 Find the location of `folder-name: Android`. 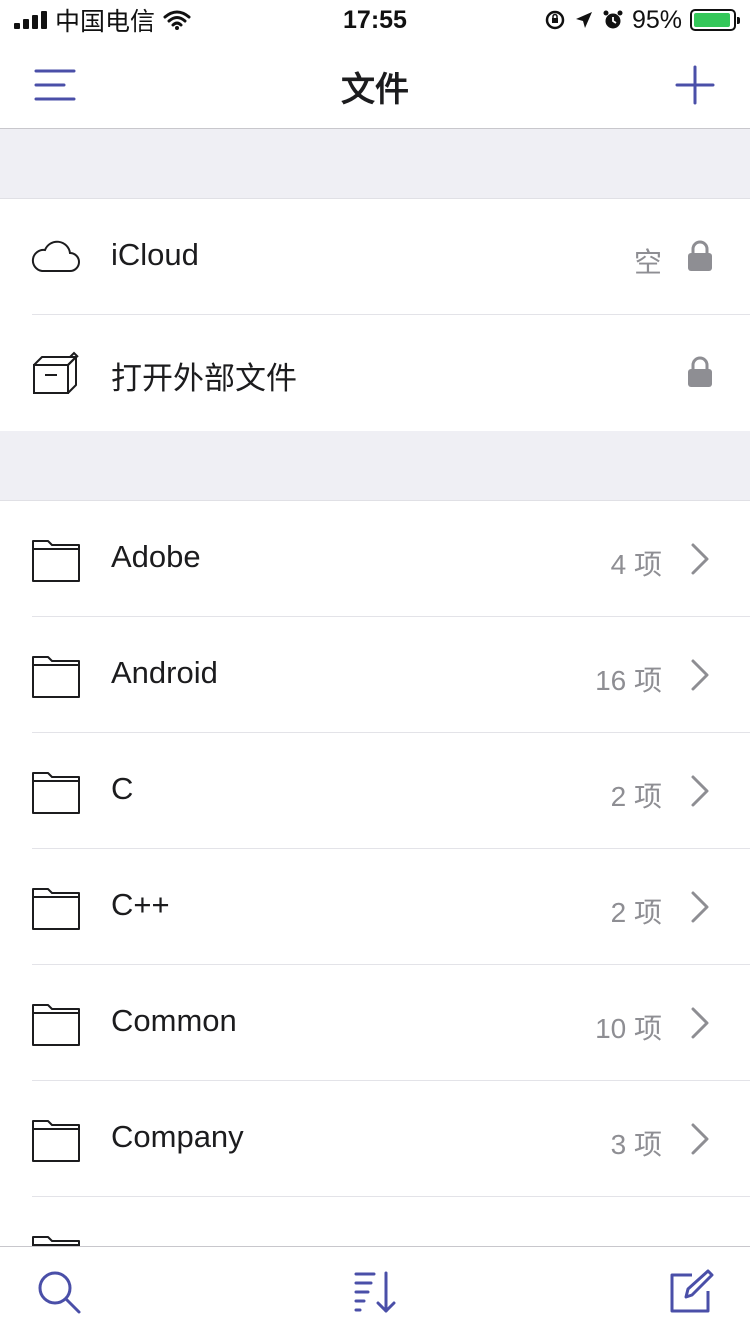

folder-name: Android is located at coordinates (164, 672).